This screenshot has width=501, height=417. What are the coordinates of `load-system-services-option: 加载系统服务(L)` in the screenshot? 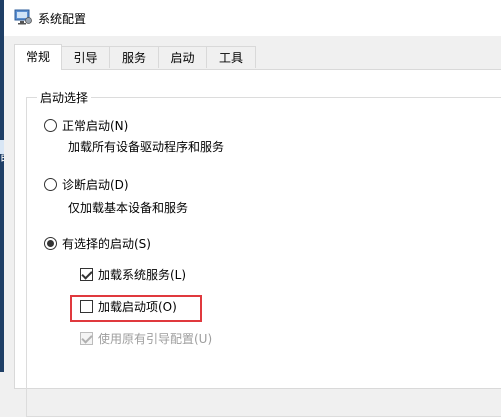 It's located at (133, 274).